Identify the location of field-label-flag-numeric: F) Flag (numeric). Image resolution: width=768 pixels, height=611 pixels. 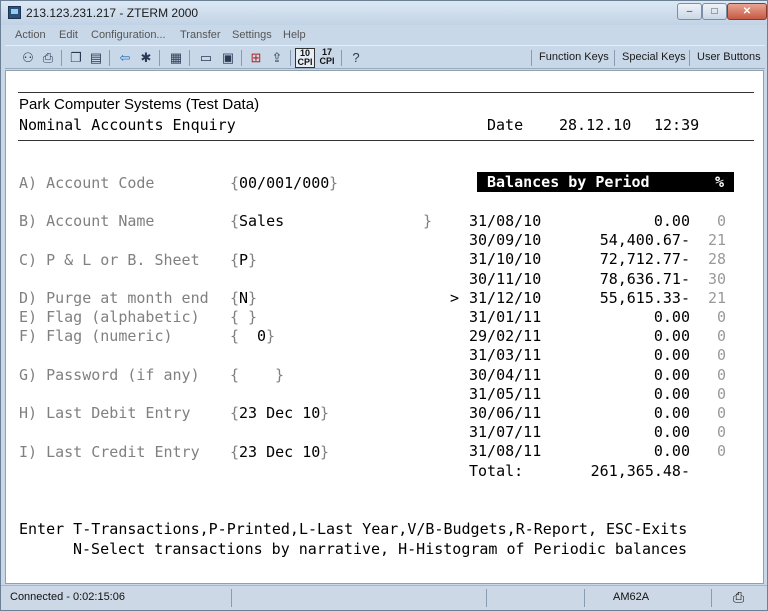
(96, 336).